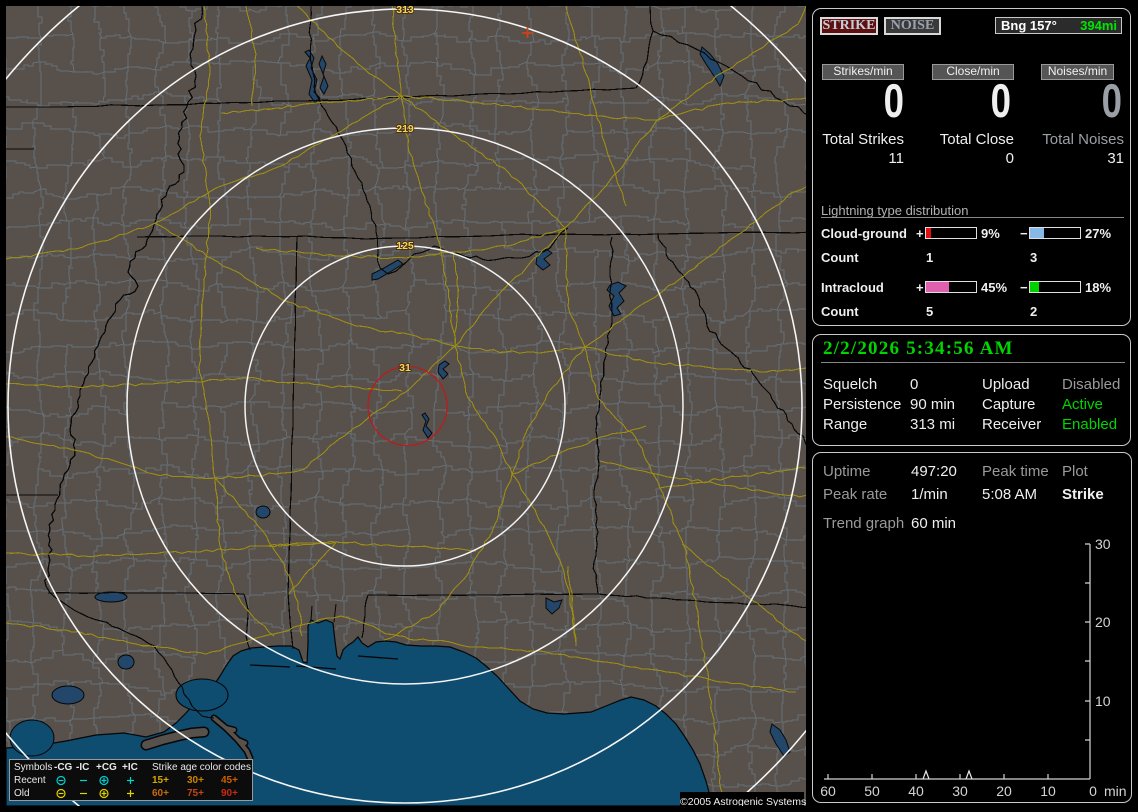  What do you see at coordinates (405, 129) in the screenshot?
I see `svg-text: 219` at bounding box center [405, 129].